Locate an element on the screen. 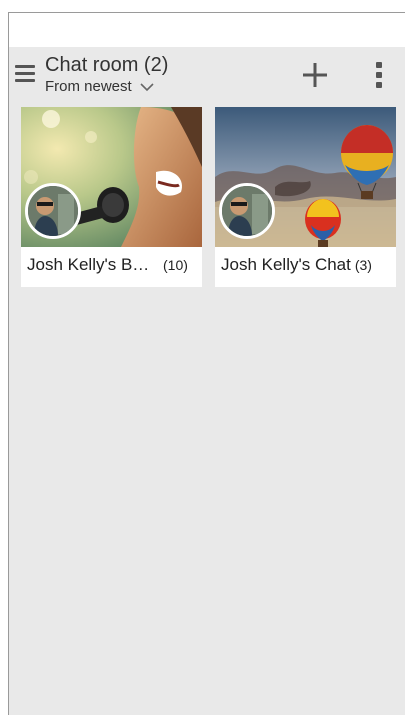  room-count: (3) is located at coordinates (363, 265).